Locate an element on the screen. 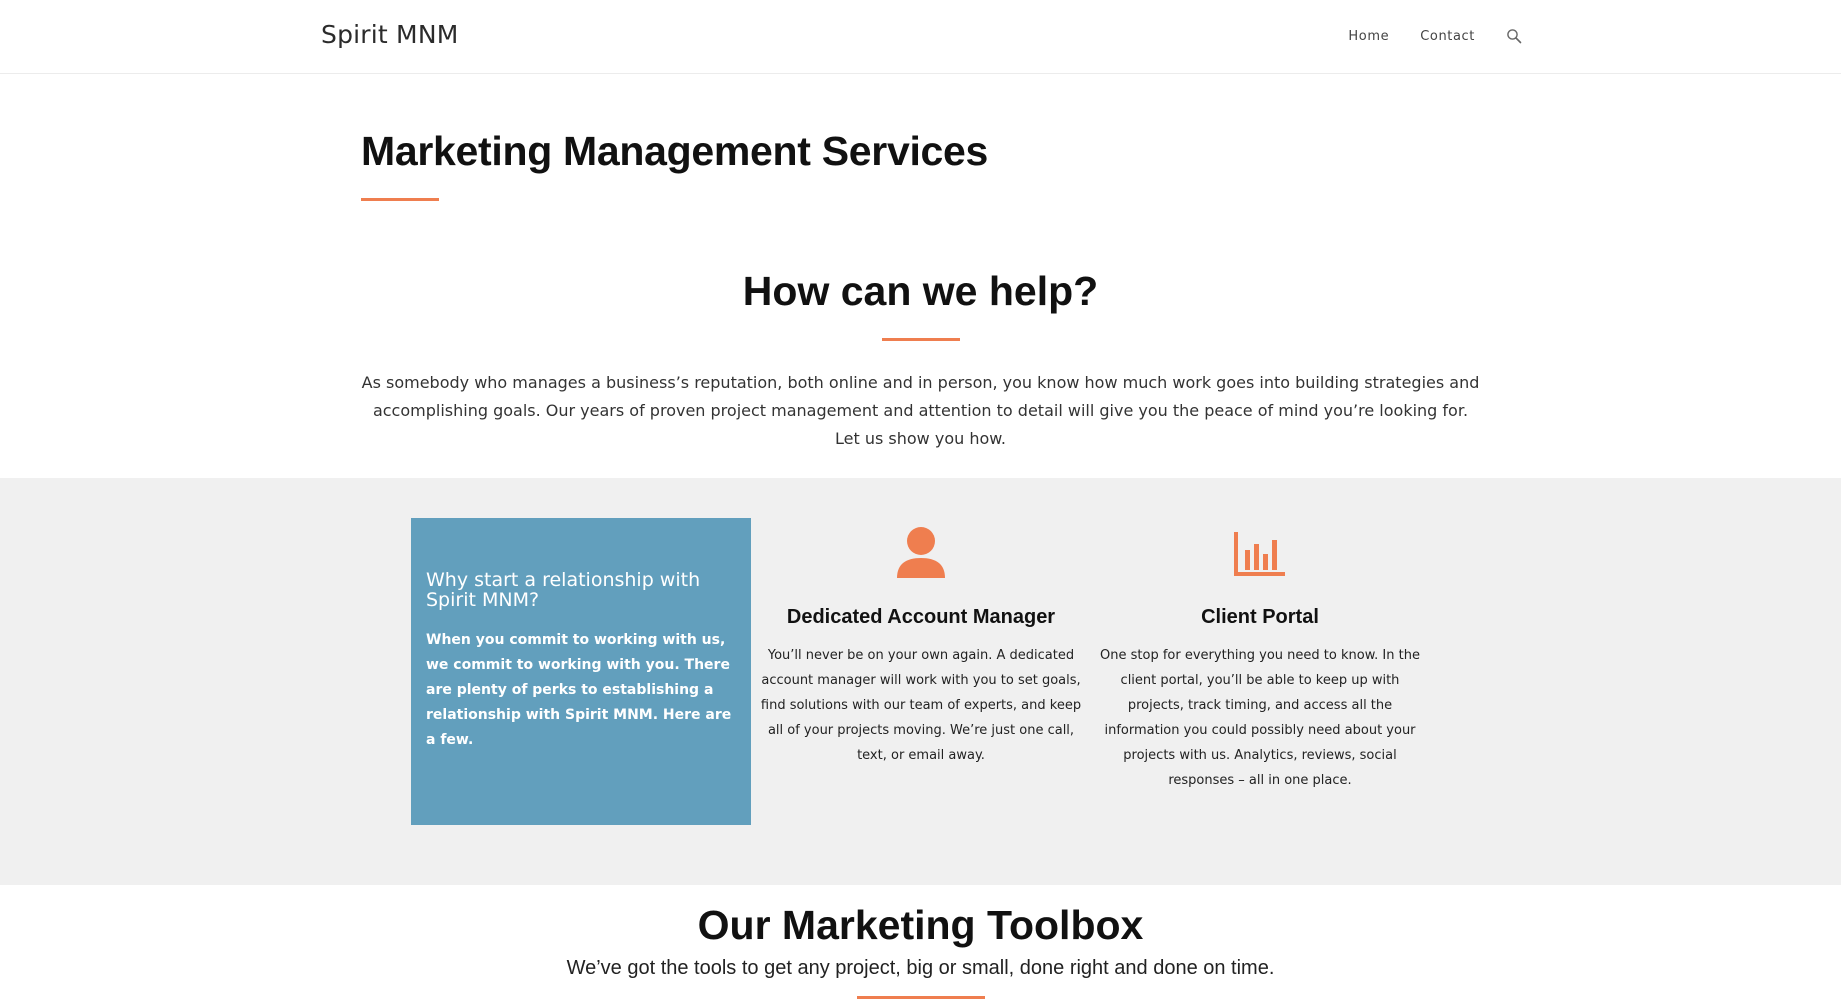  nav-contact-link: Contact is located at coordinates (1447, 36).